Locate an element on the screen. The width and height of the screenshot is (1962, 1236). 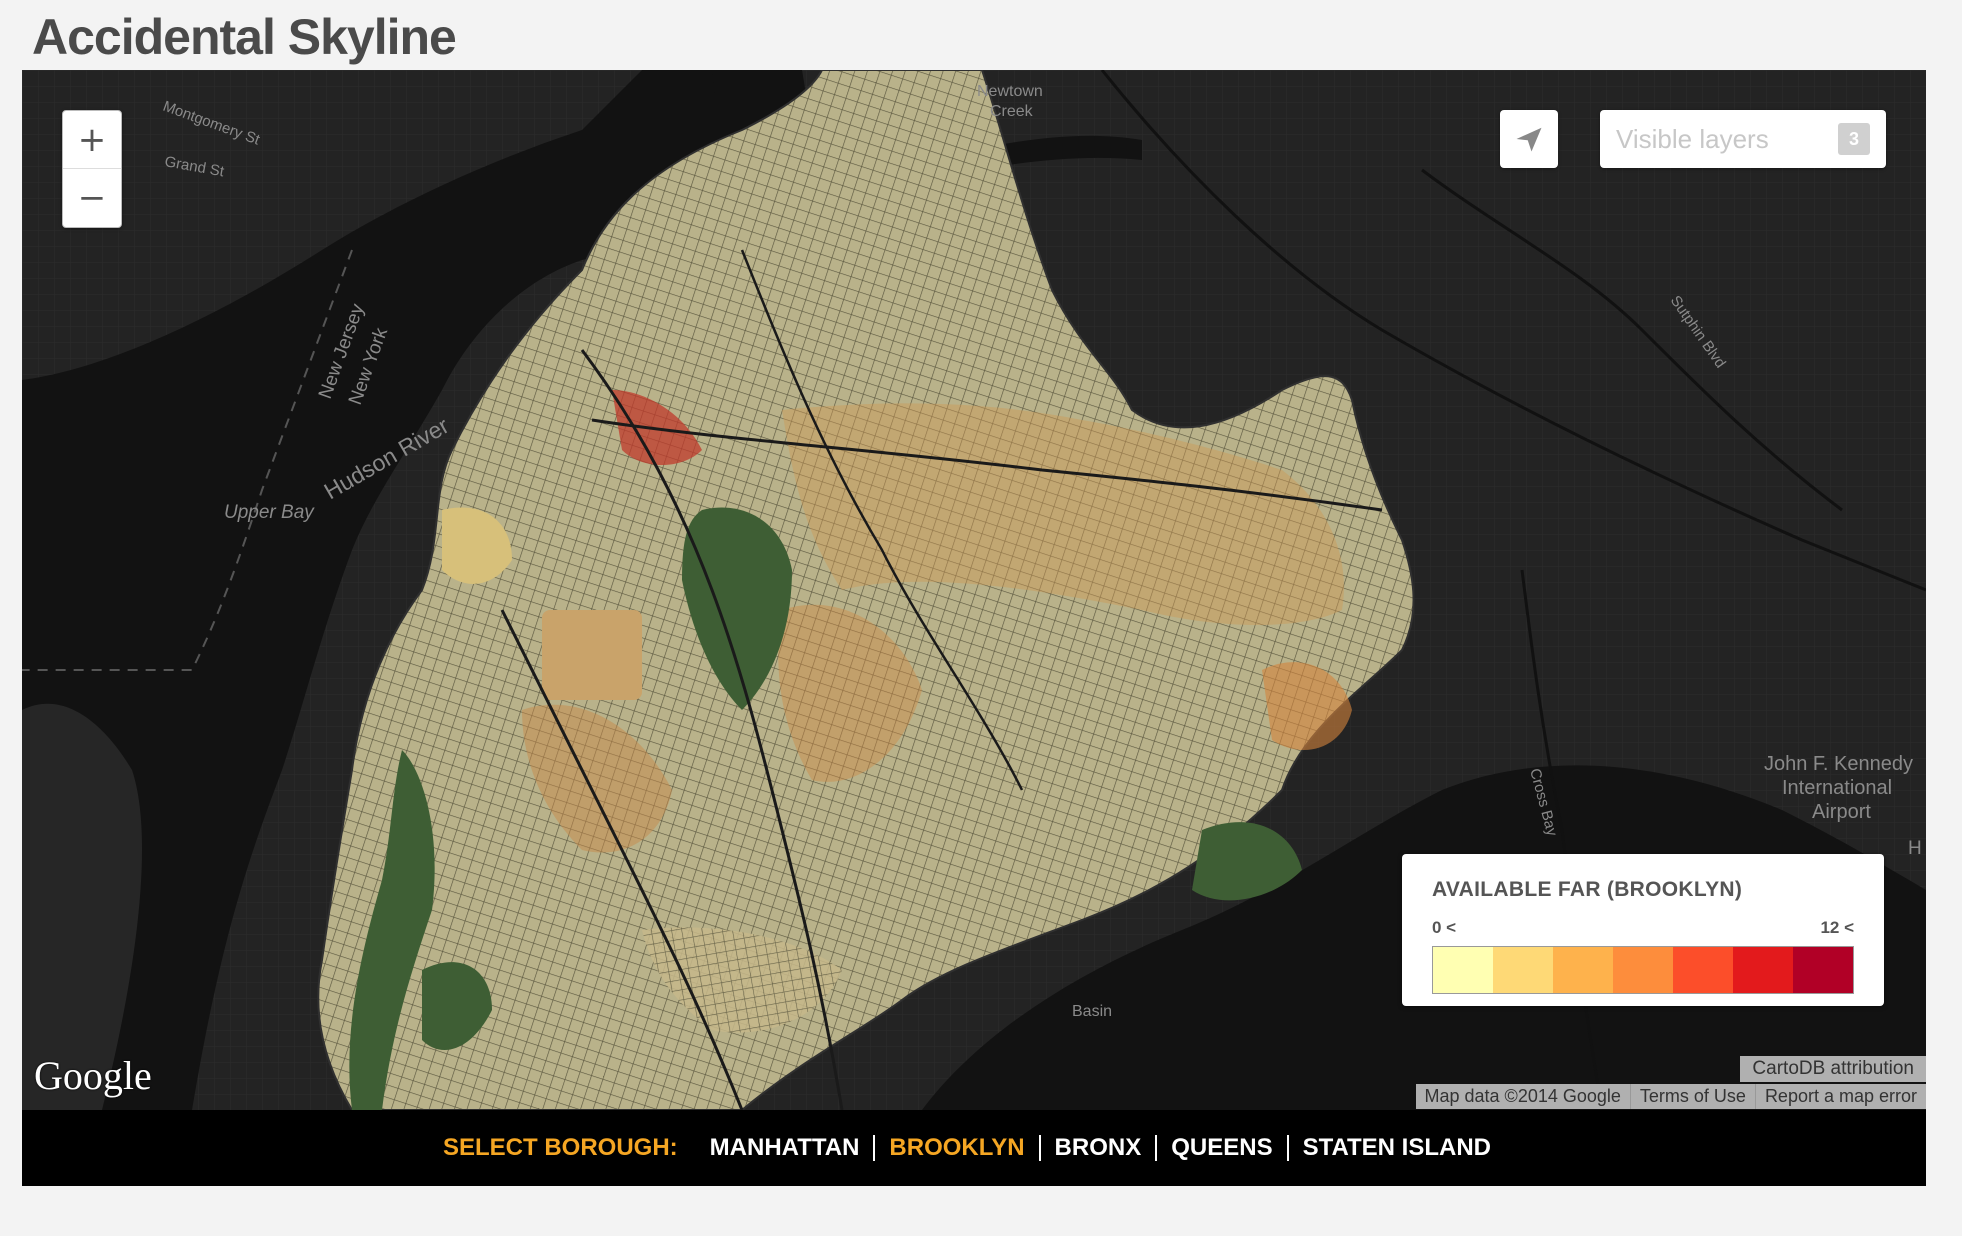
visible-layers-label: Visible layers is located at coordinates (1692, 138).